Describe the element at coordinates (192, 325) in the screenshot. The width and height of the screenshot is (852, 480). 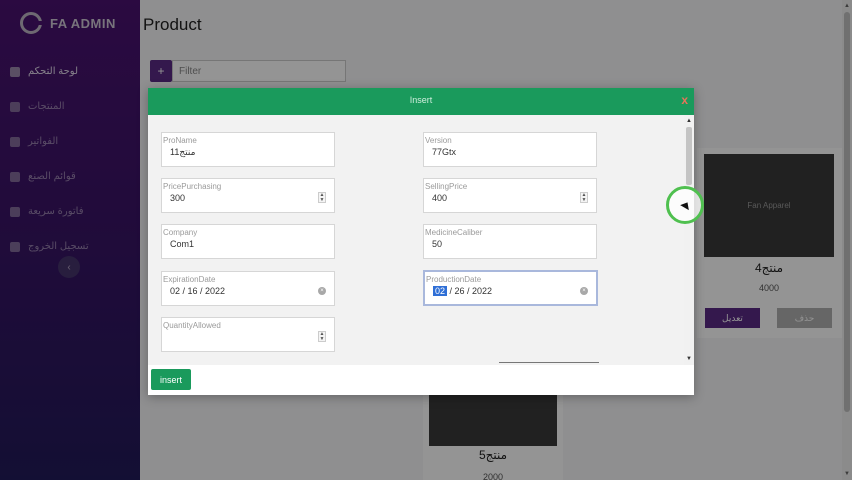
I see `field-label: QuantityAllowed` at that location.